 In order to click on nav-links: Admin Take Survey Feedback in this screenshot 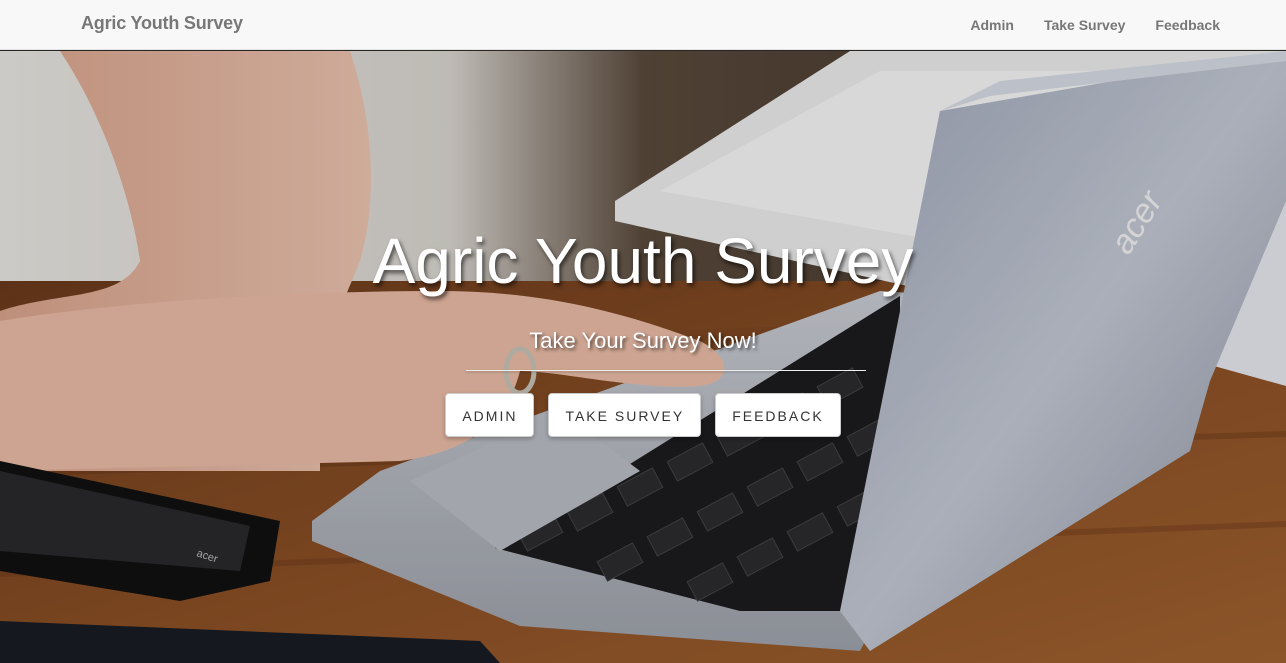, I will do `click(1080, 25)`.